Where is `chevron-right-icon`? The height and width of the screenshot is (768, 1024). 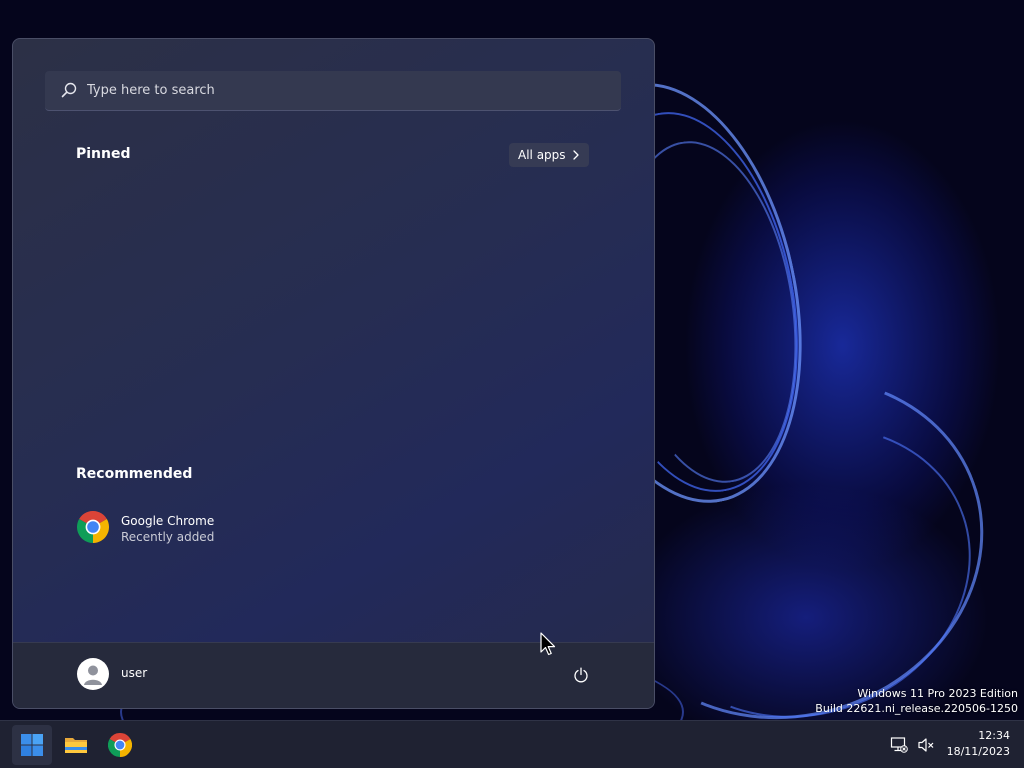
chevron-right-icon is located at coordinates (576, 155).